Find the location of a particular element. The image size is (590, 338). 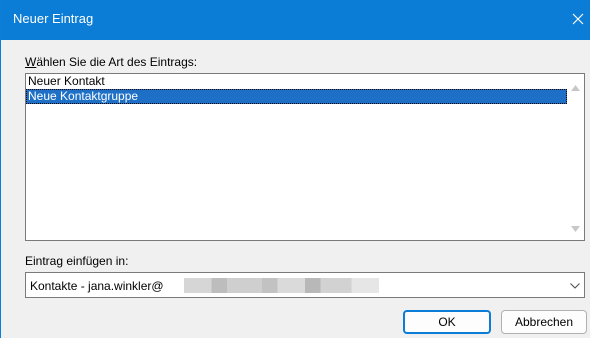

chevron-down-icon is located at coordinates (575, 285).